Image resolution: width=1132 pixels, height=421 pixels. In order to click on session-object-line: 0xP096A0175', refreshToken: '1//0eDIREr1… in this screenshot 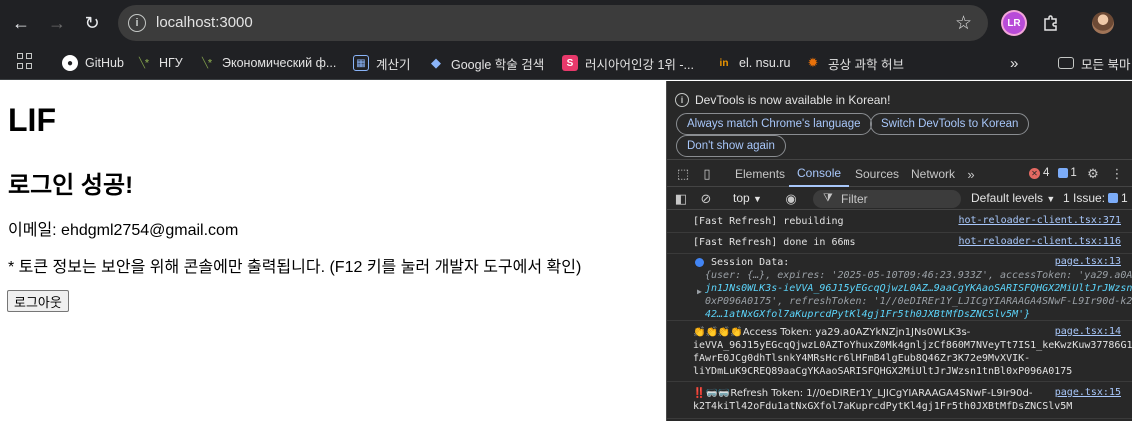, I will do `click(918, 301)`.